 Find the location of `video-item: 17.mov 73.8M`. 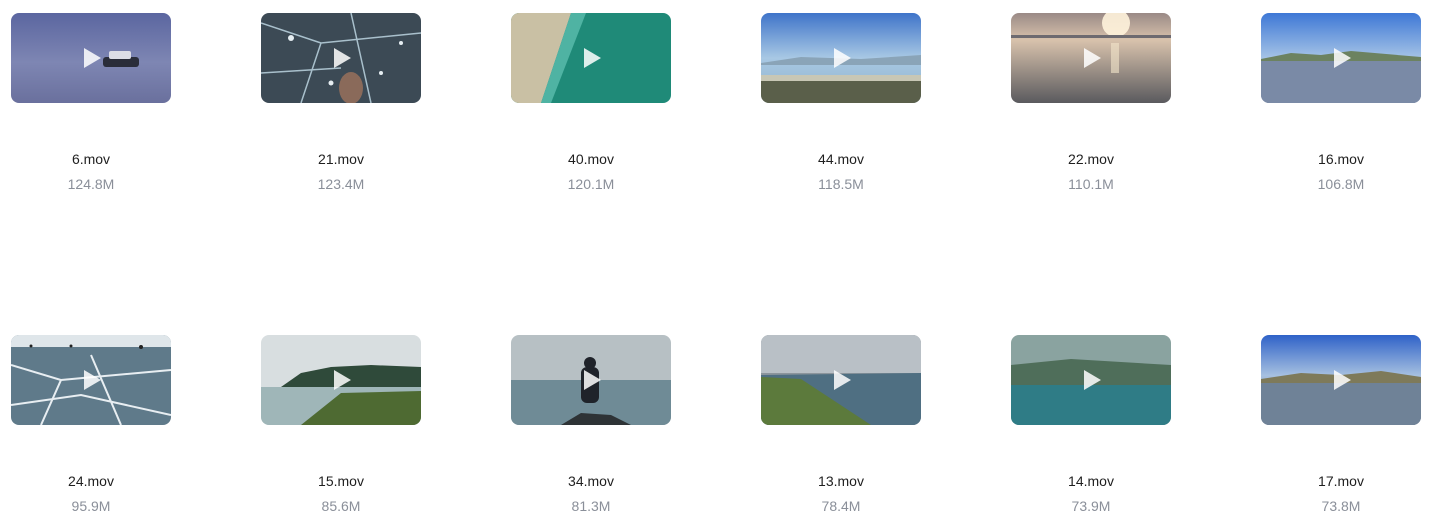

video-item: 17.mov 73.8M is located at coordinates (1341, 425).